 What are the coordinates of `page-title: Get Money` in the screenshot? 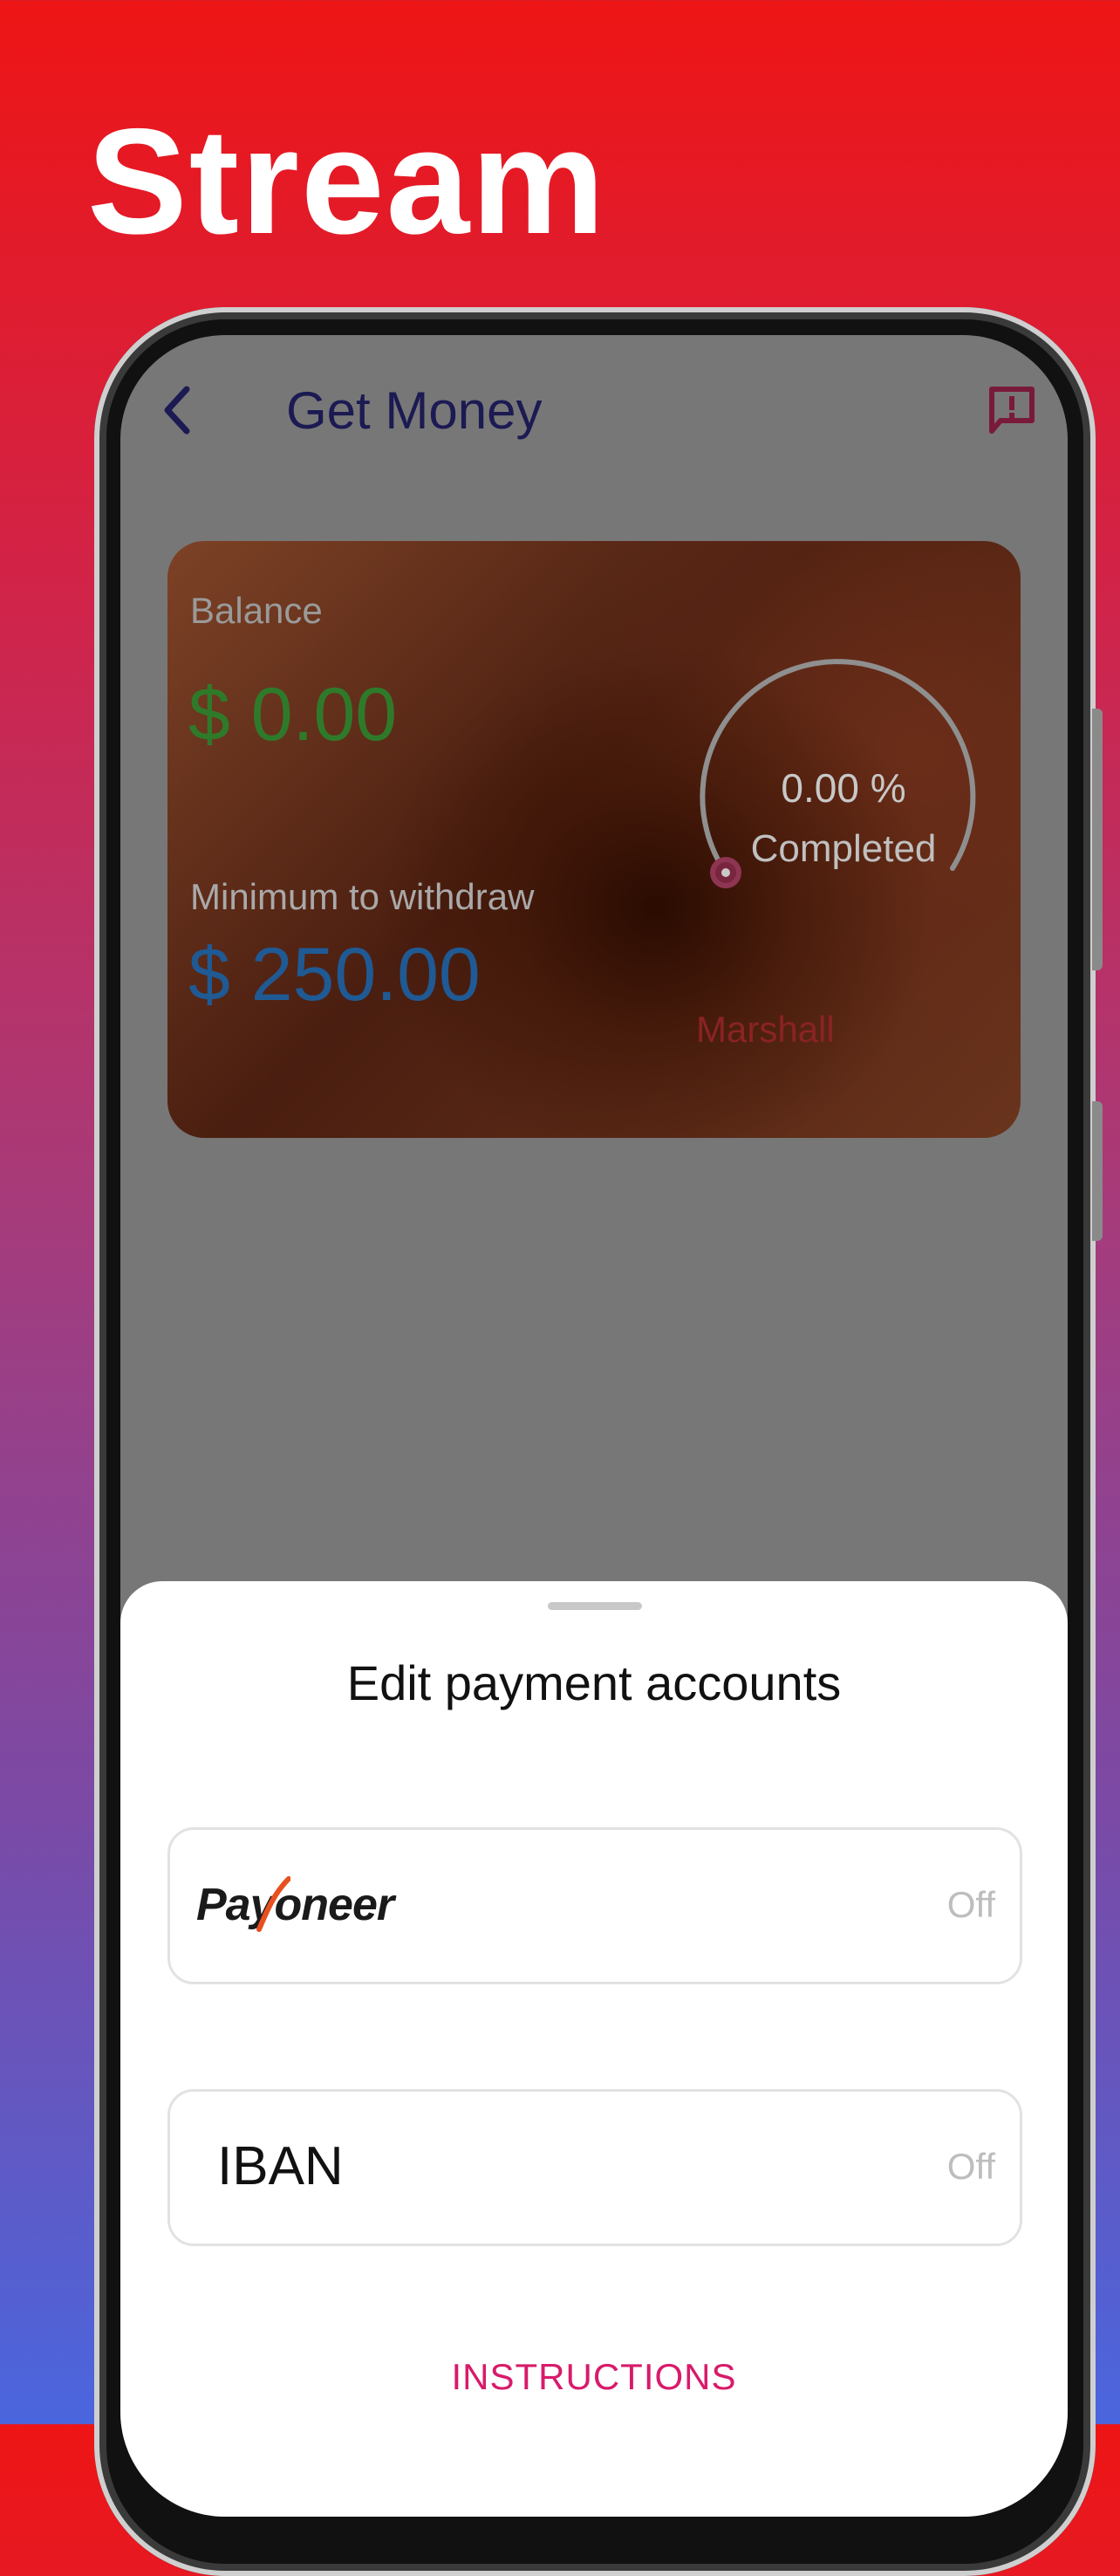 It's located at (414, 410).